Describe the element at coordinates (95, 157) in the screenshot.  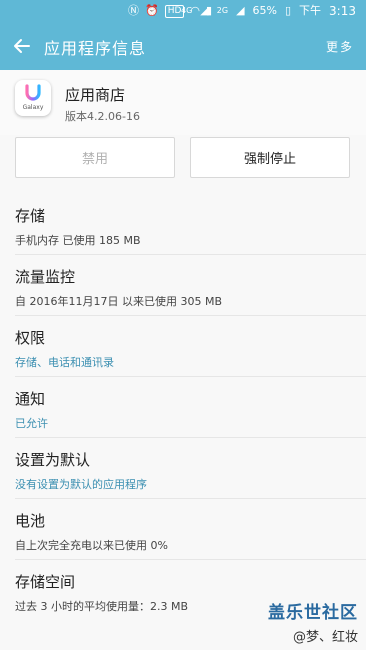
I see `disable-button: 禁用` at that location.